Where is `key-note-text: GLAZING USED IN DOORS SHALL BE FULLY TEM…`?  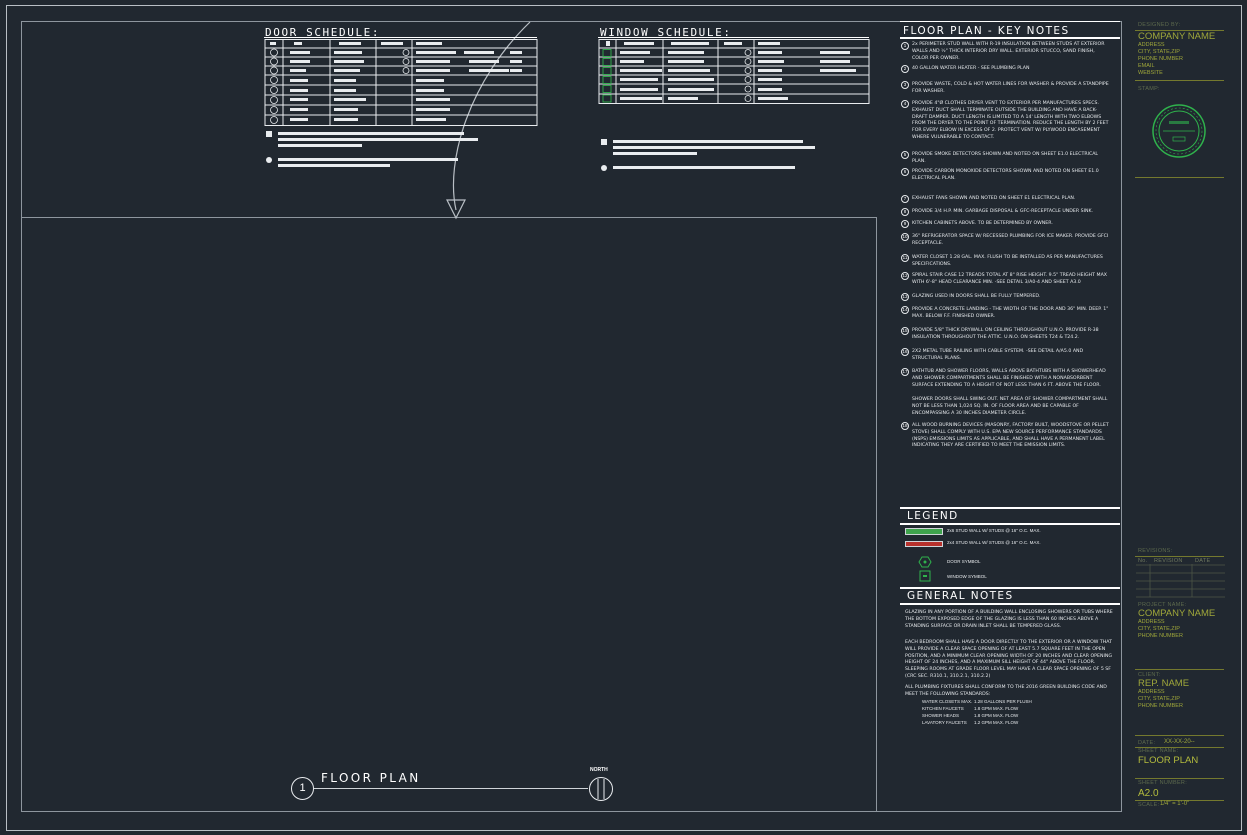 key-note-text: GLAZING USED IN DOORS SHALL BE FULLY TEM… is located at coordinates (976, 296).